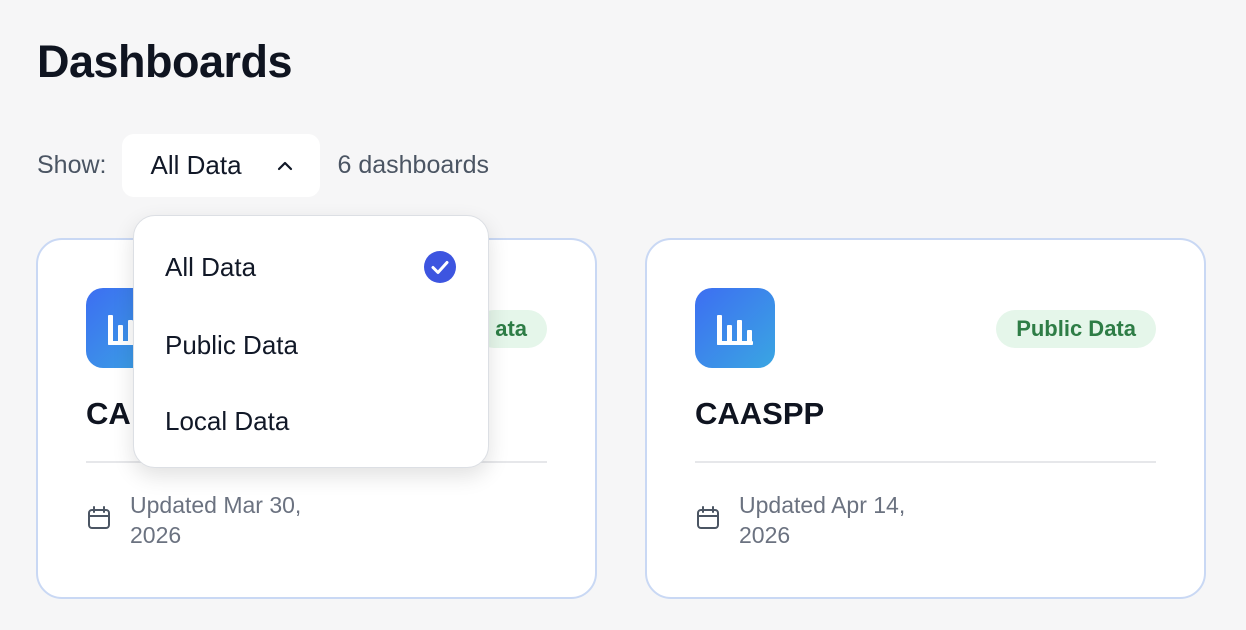 This screenshot has width=1246, height=630. I want to click on menu-item-label: Public Data, so click(231, 344).